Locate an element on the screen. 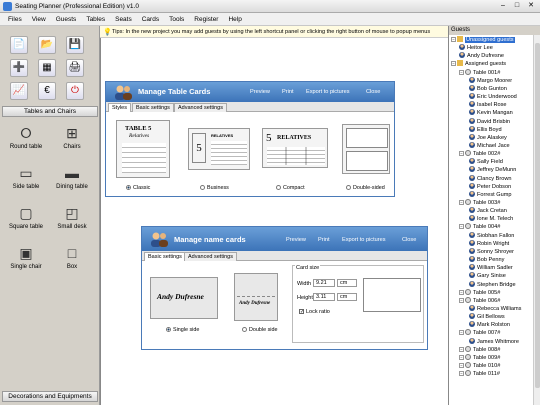  height-input: 3.11 is located at coordinates (324, 297).